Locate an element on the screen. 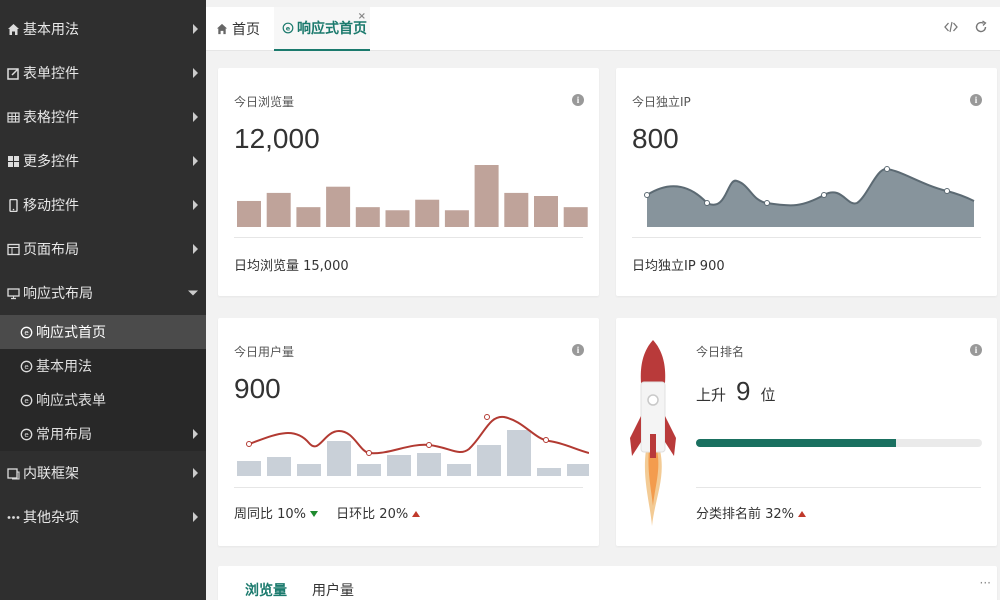 The height and width of the screenshot is (600, 1000). rank-footer-label: 分类排名前 32% is located at coordinates (745, 514).